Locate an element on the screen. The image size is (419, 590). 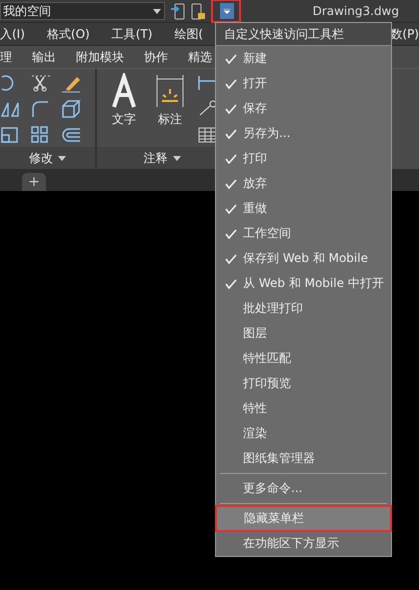
menu-item: 图纸集管理器 is located at coordinates (303, 458).